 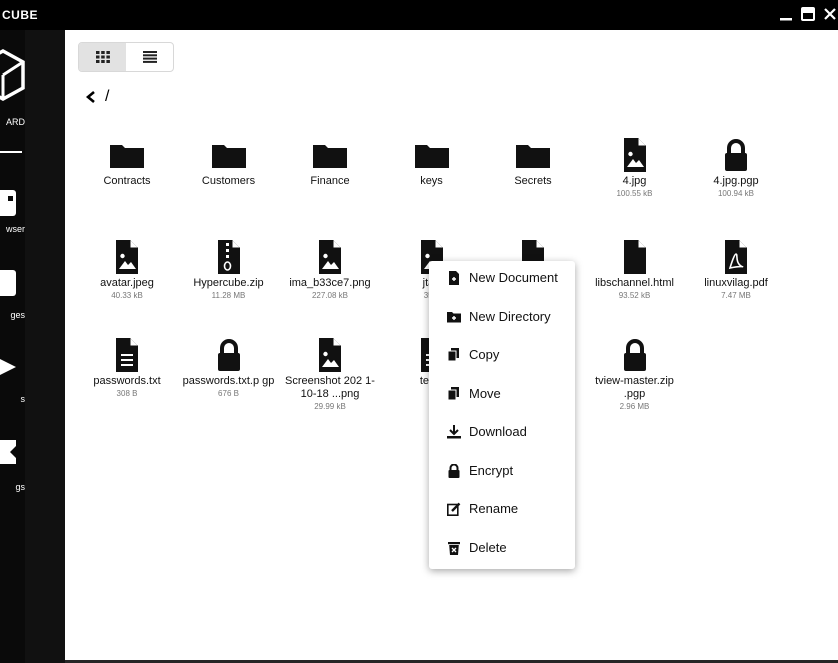 I want to click on list-view-icon, so click(x=149, y=57).